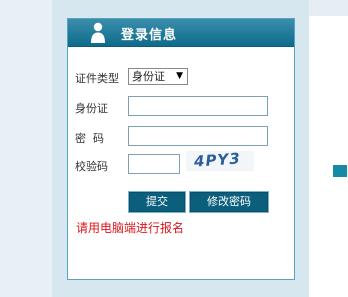 Image resolution: width=348 pixels, height=297 pixels. What do you see at coordinates (97, 78) in the screenshot?
I see `id-type-label: 证件类型` at bounding box center [97, 78].